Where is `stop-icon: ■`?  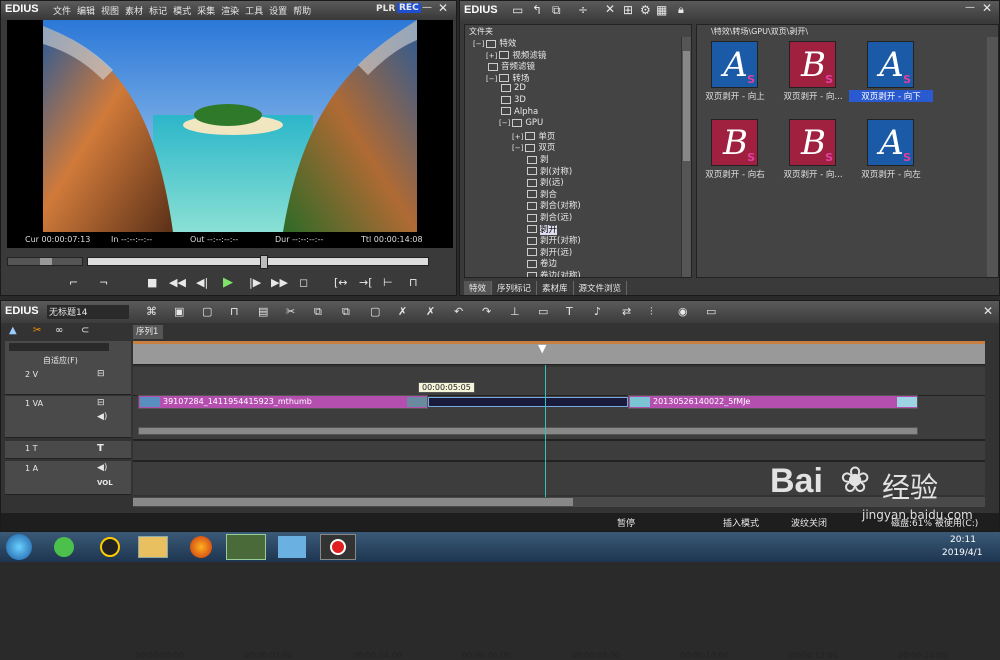 stop-icon: ■ is located at coordinates (152, 282).